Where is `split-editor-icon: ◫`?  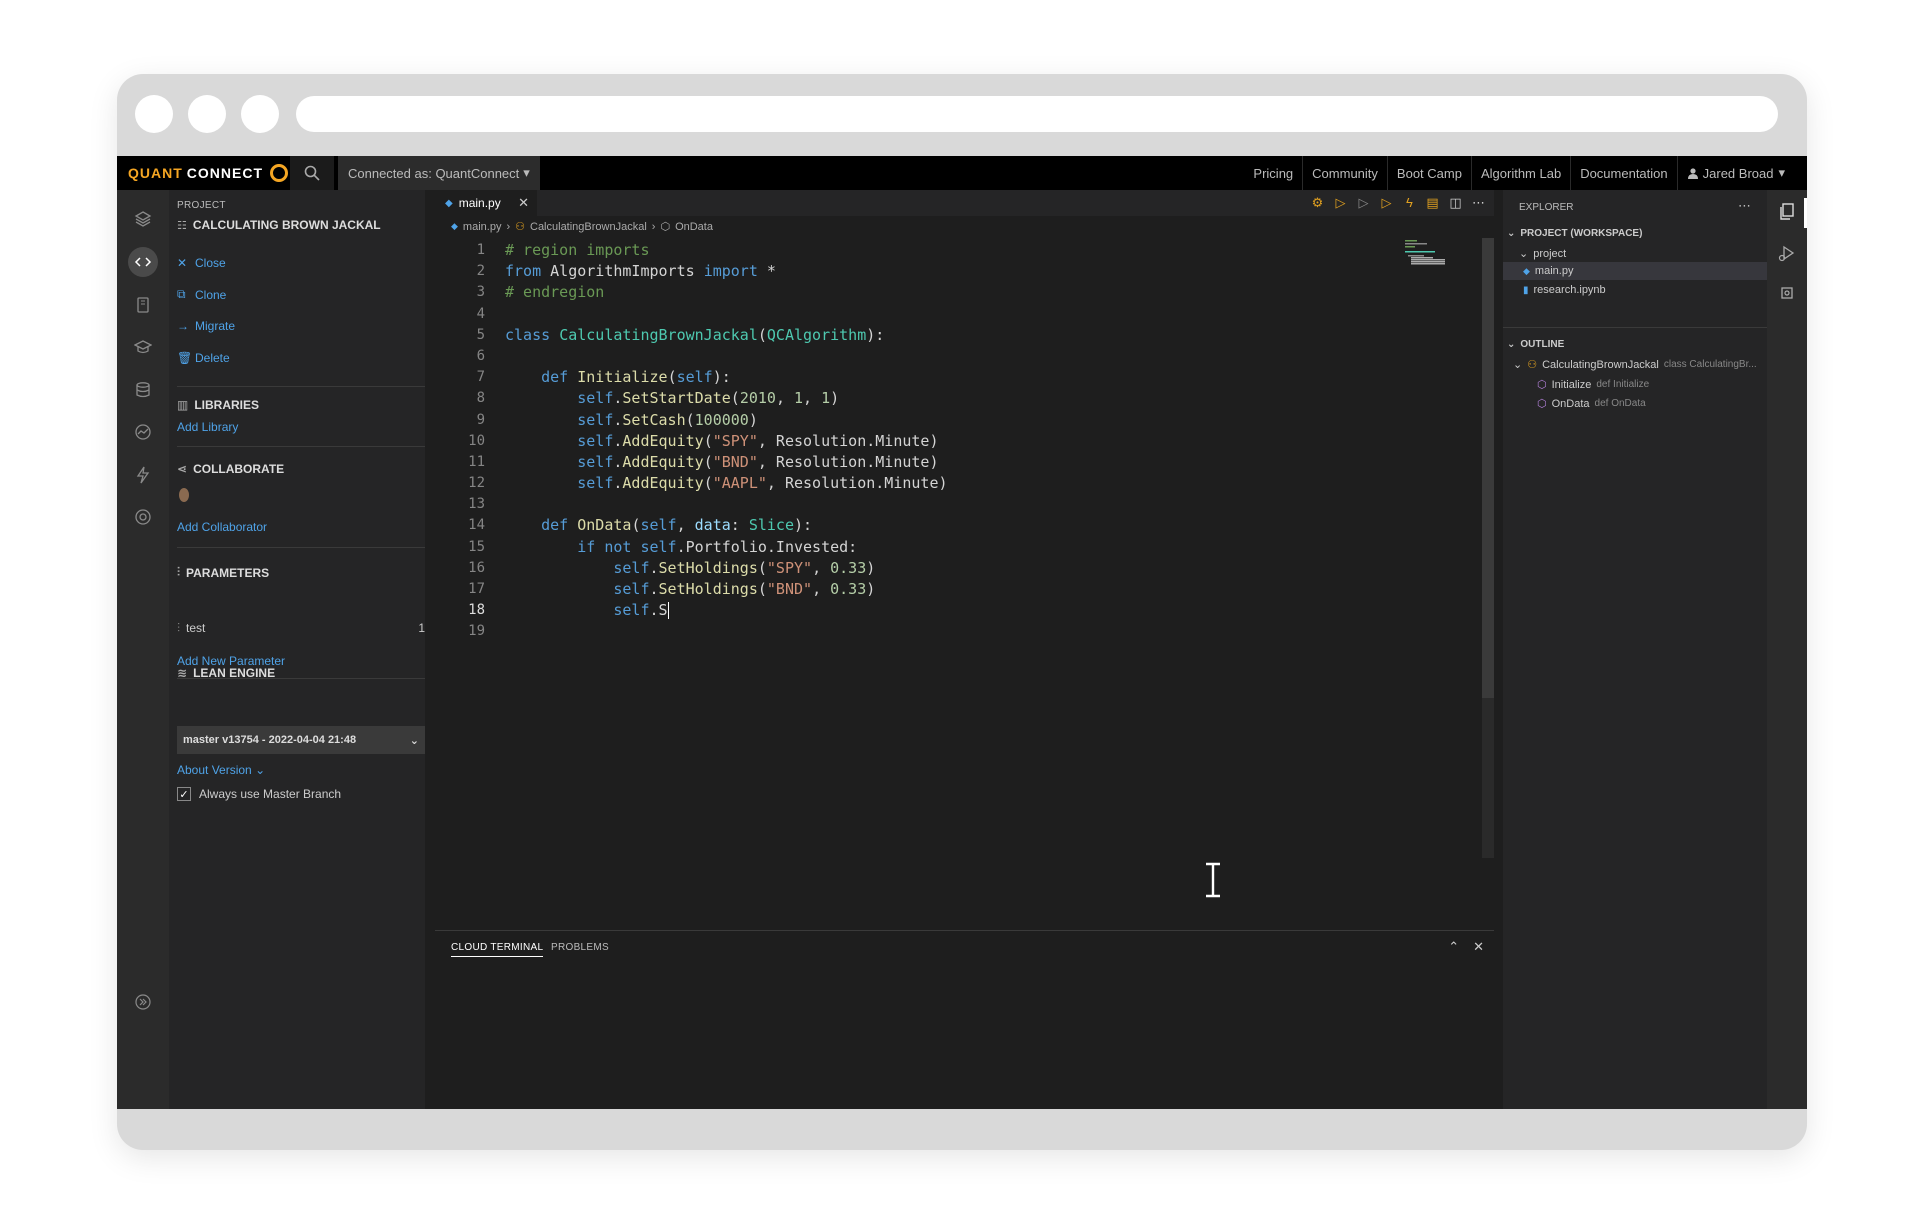
split-editor-icon: ◫ is located at coordinates (1455, 203).